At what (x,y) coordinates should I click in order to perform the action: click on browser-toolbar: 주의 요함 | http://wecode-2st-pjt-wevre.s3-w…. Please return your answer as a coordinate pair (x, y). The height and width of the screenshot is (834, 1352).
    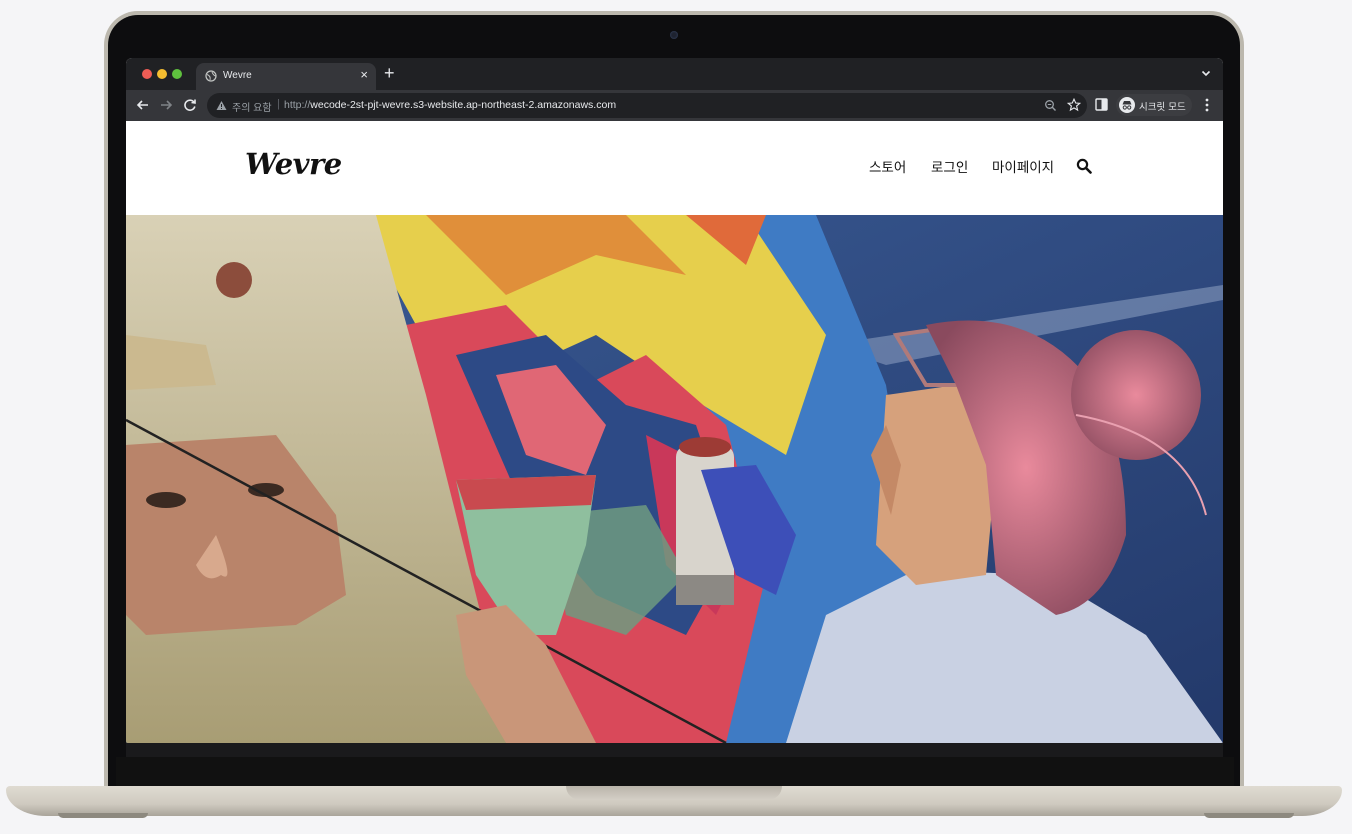
    Looking at the image, I should click on (674, 105).